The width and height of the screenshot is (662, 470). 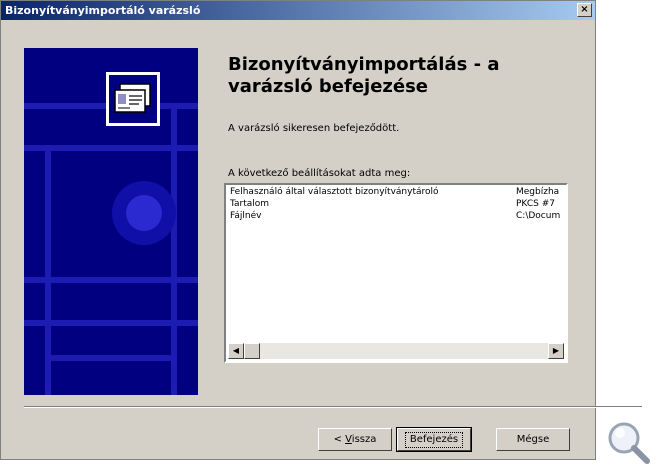 What do you see at coordinates (298, 10) in the screenshot?
I see `title-bar: Bizonyítványimportáló varázsló ×` at bounding box center [298, 10].